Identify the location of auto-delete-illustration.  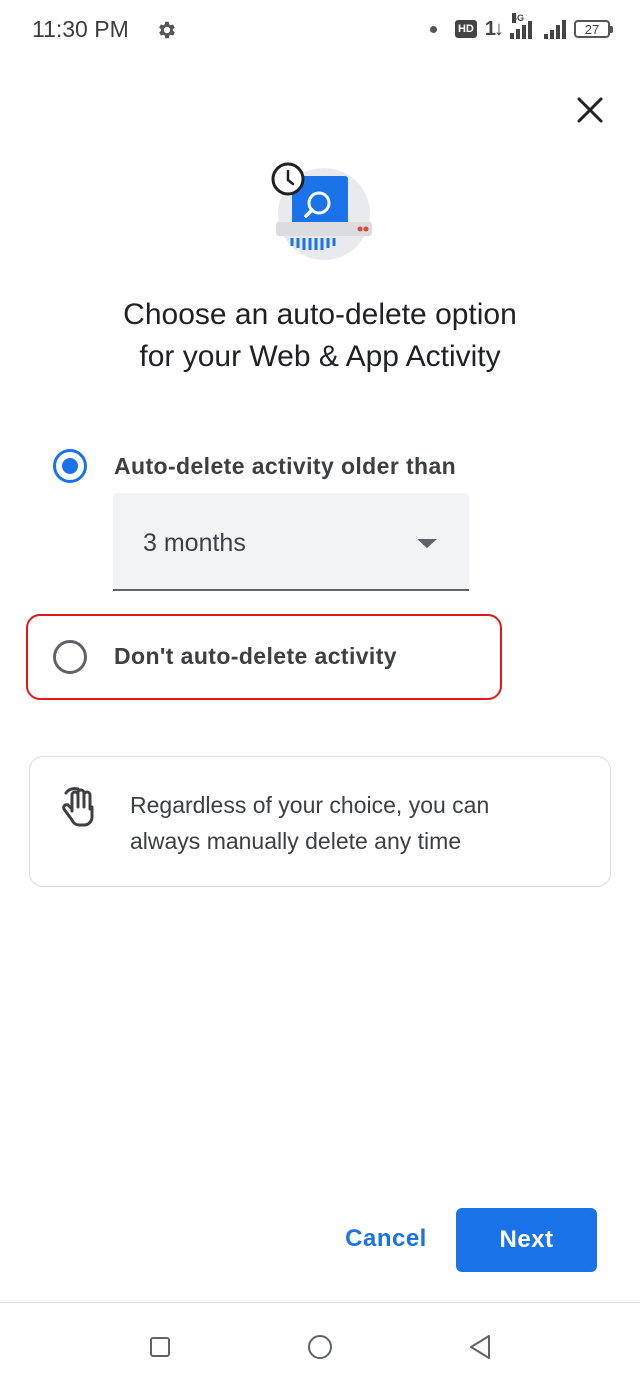
(321, 211).